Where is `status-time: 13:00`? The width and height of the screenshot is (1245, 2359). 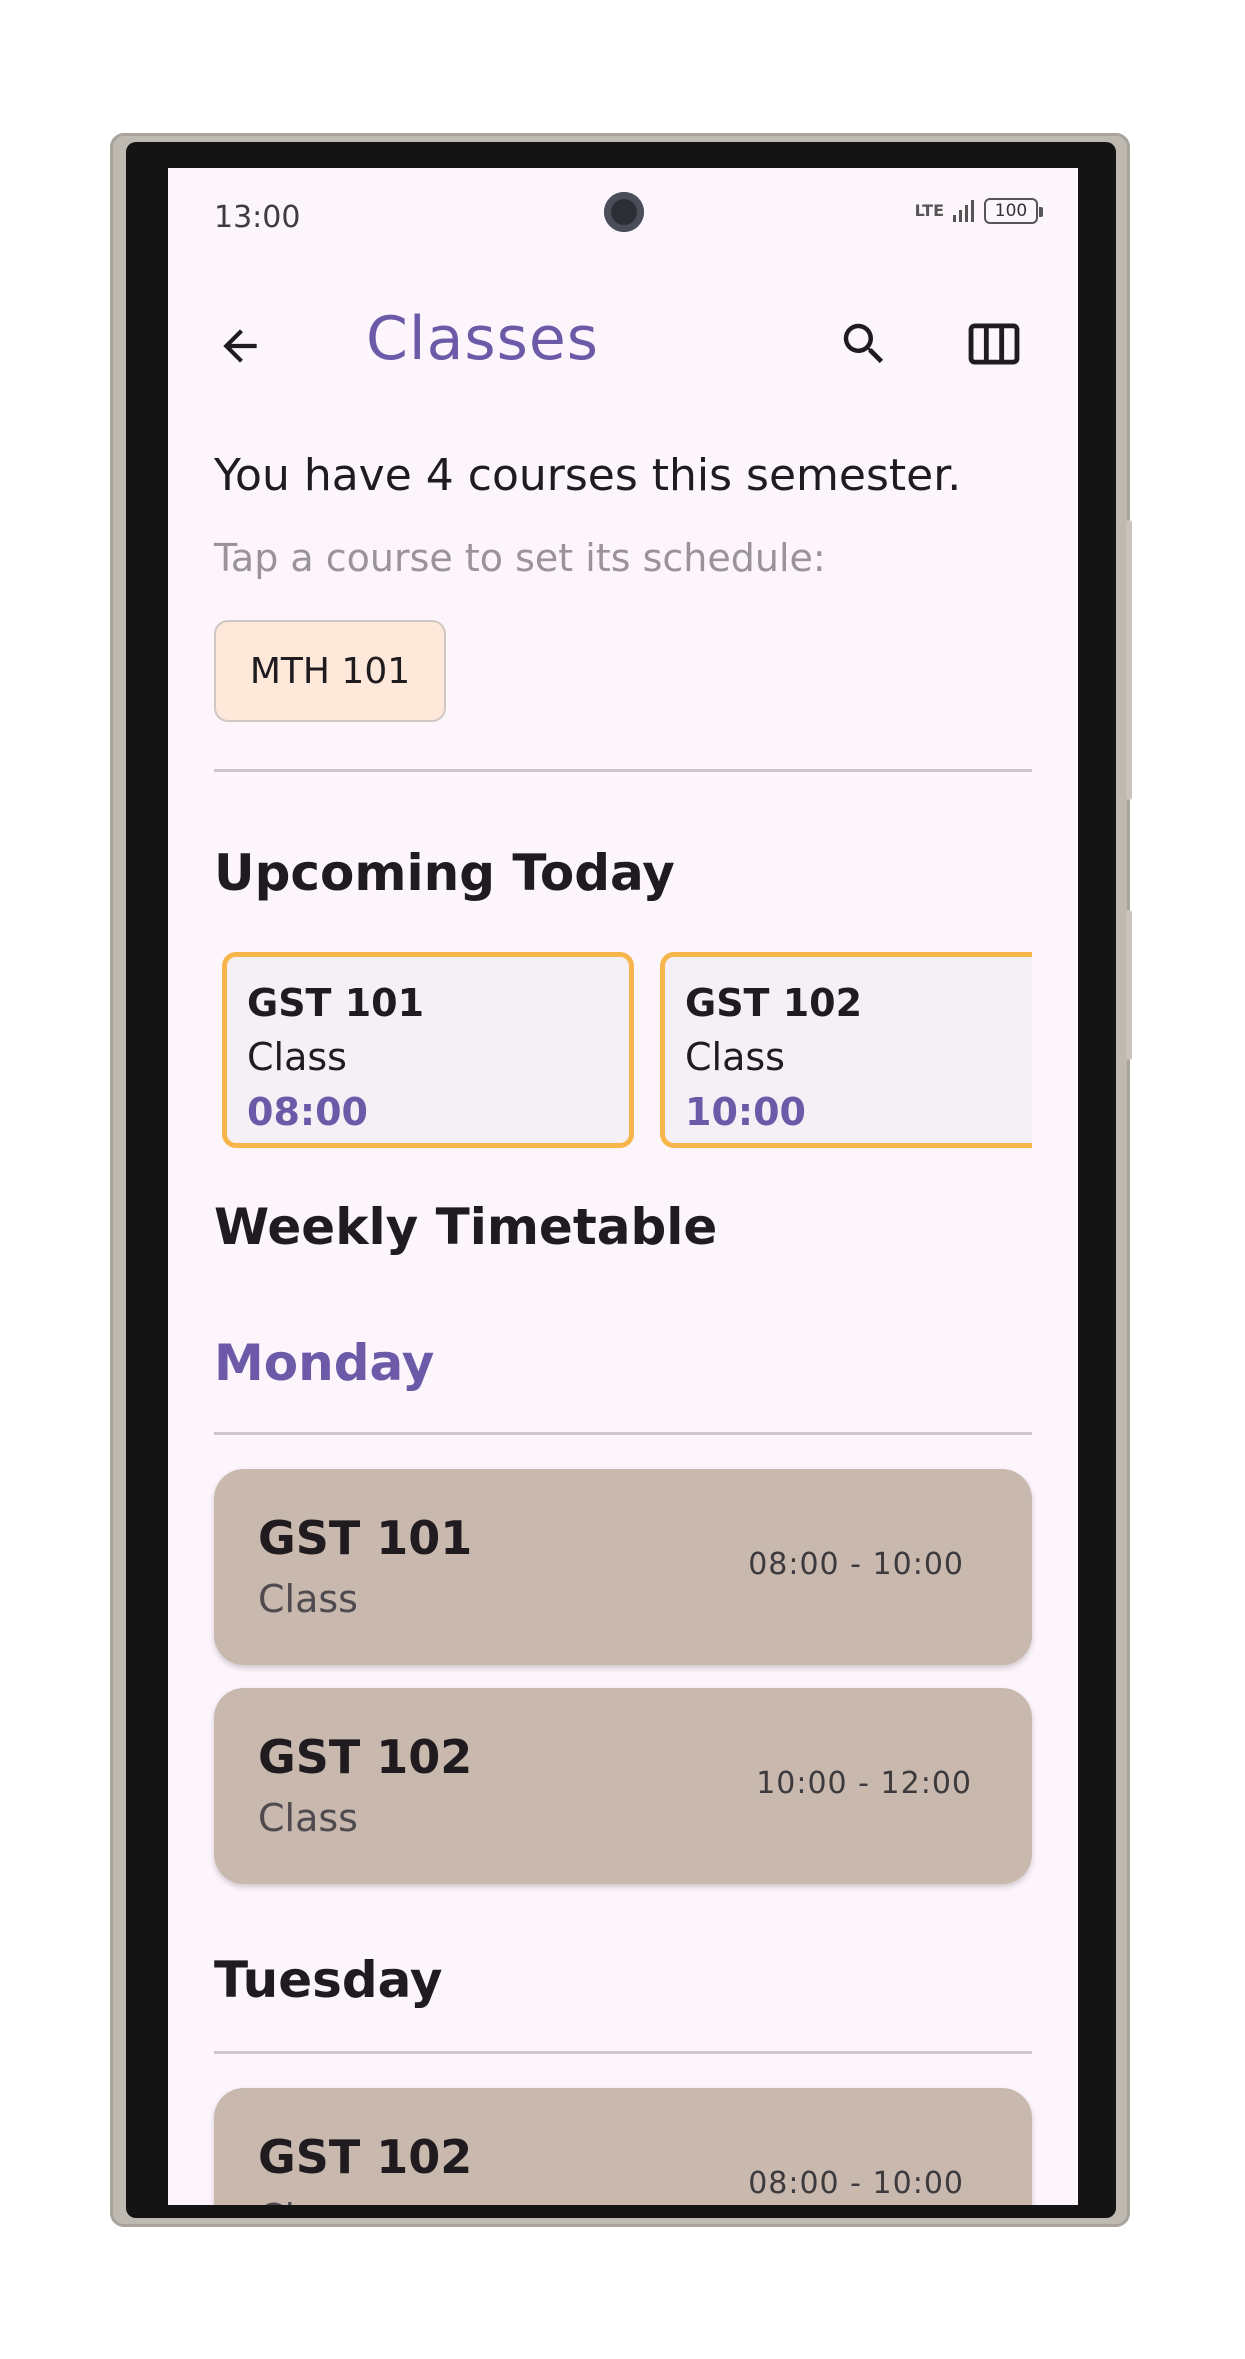
status-time: 13:00 is located at coordinates (257, 217).